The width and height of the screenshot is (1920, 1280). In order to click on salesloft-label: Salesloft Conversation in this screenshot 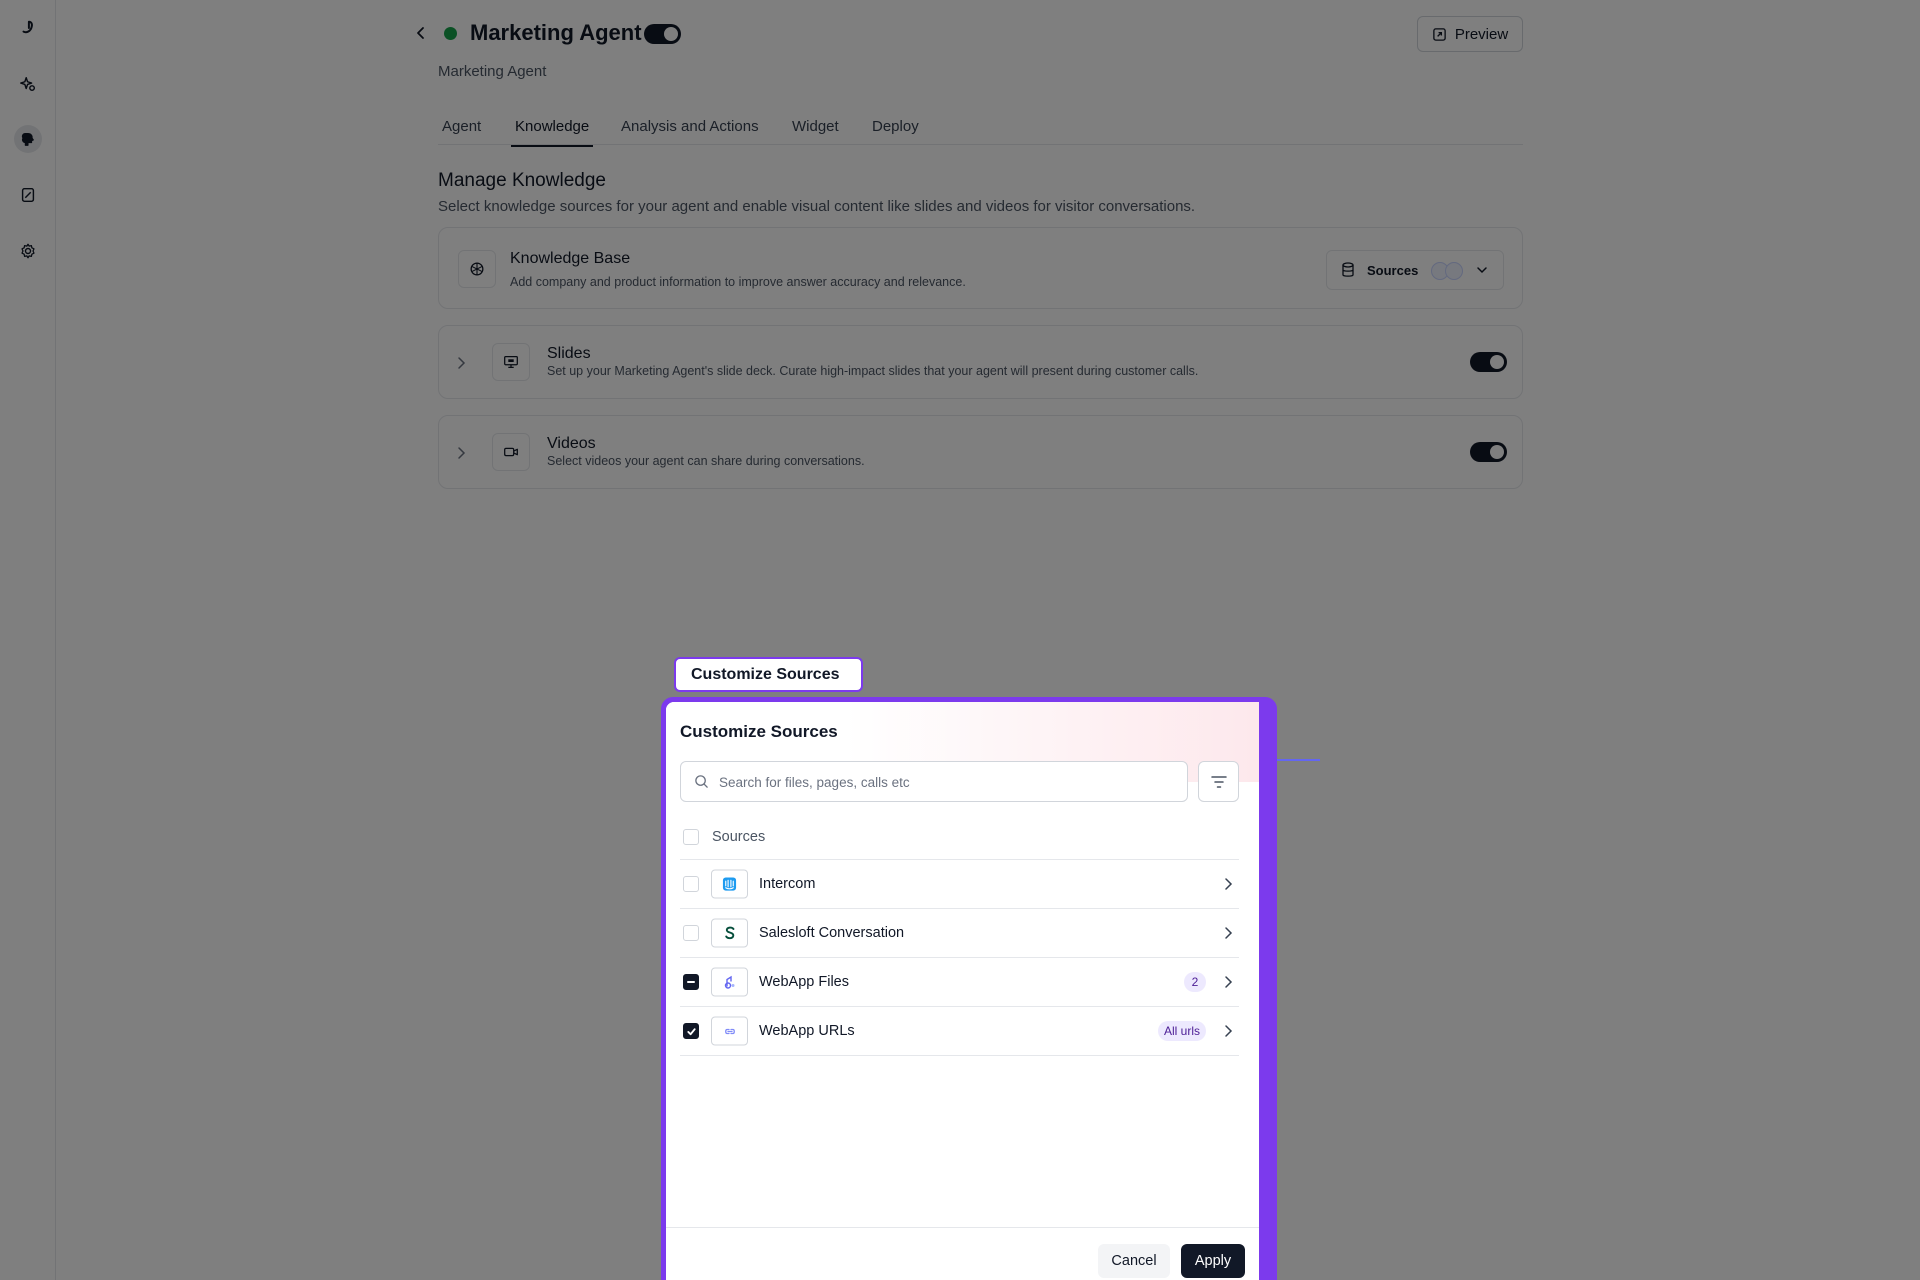, I will do `click(832, 933)`.